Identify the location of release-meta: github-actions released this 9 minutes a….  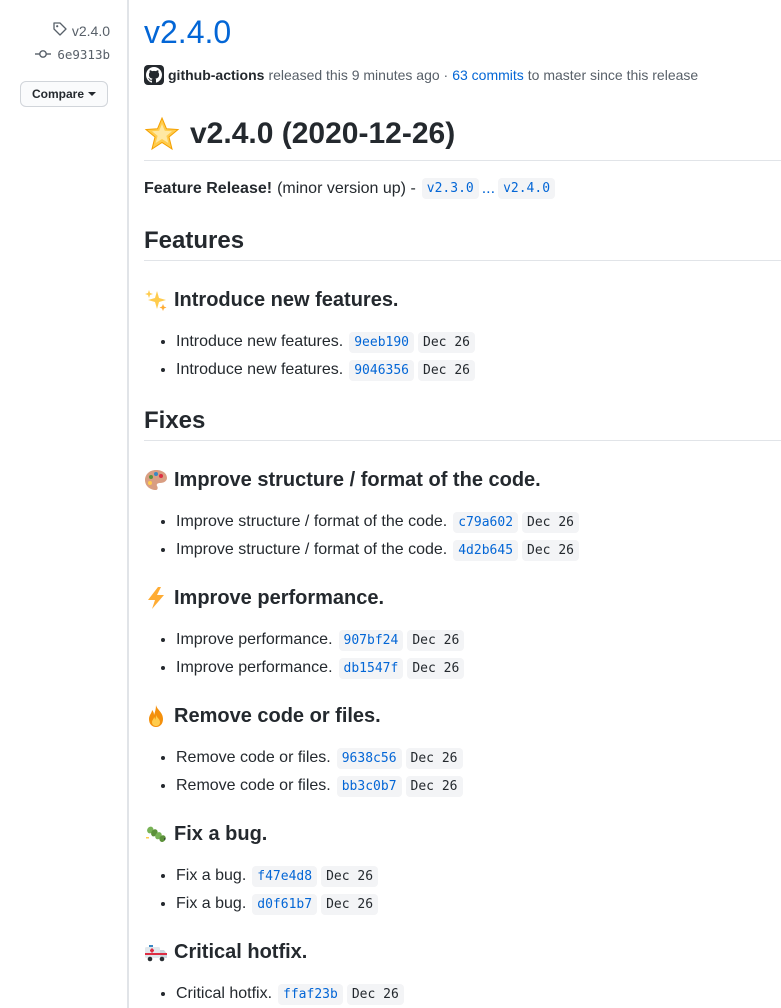
(421, 75).